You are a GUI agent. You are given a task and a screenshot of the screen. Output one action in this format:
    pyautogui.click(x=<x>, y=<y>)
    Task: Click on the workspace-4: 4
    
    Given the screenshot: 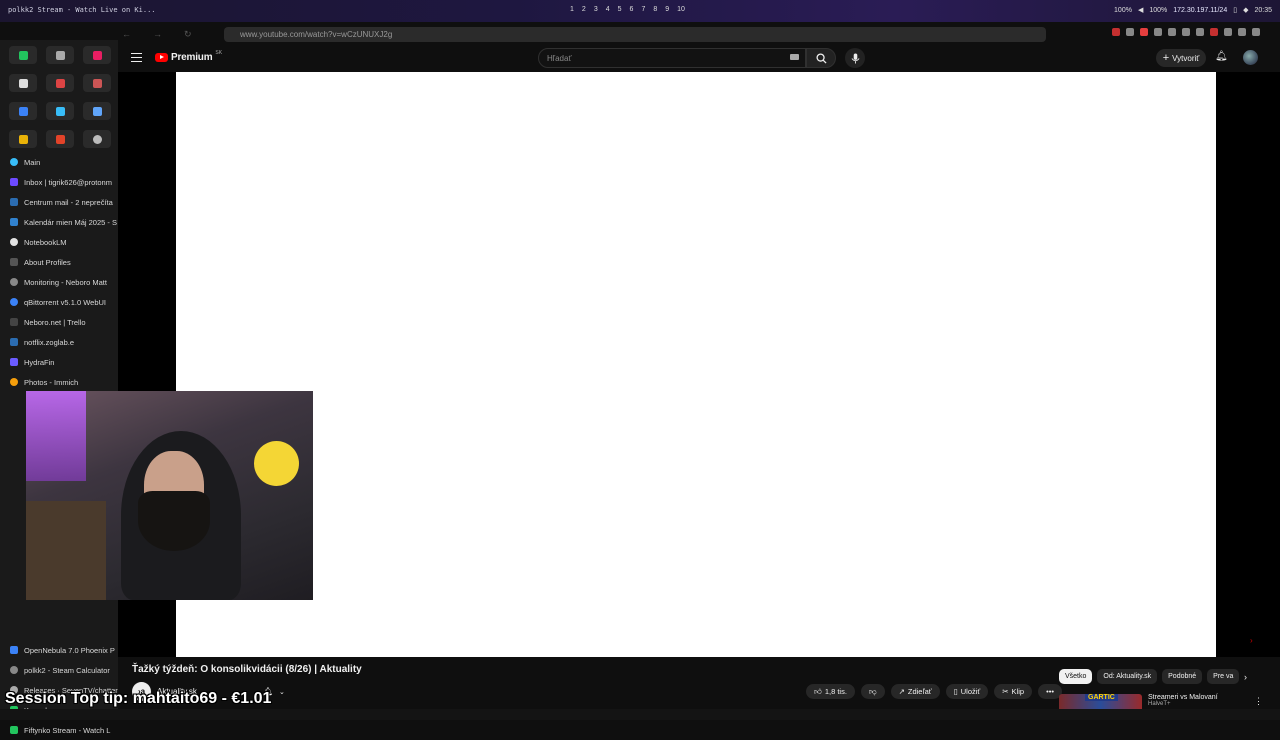 What is the action you would take?
    pyautogui.click(x=608, y=9)
    